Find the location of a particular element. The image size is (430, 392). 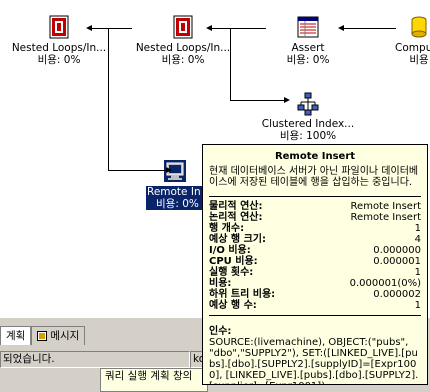

property-value: 0.000001(0%) is located at coordinates (385, 283).